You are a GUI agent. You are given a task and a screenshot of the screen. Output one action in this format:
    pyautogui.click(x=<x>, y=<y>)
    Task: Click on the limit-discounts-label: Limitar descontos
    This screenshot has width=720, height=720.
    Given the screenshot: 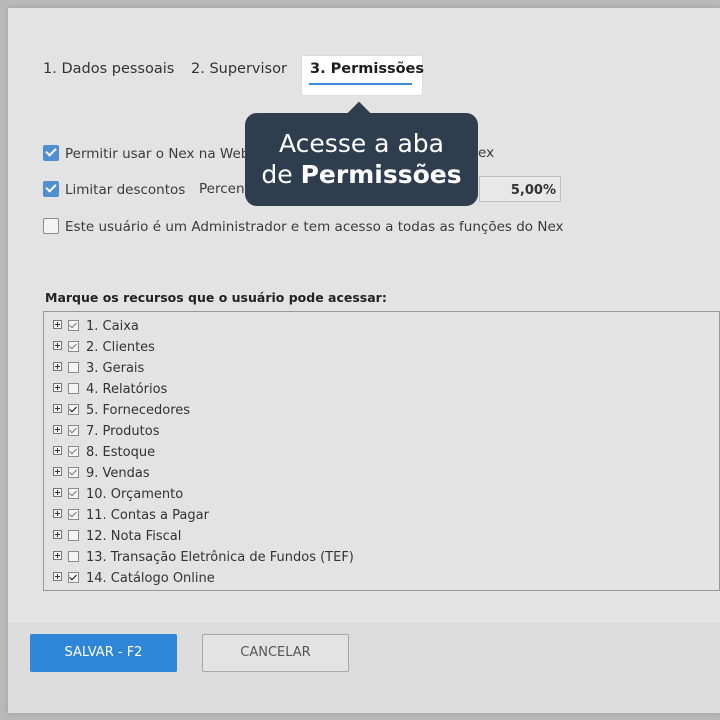 What is the action you would take?
    pyautogui.click(x=125, y=190)
    